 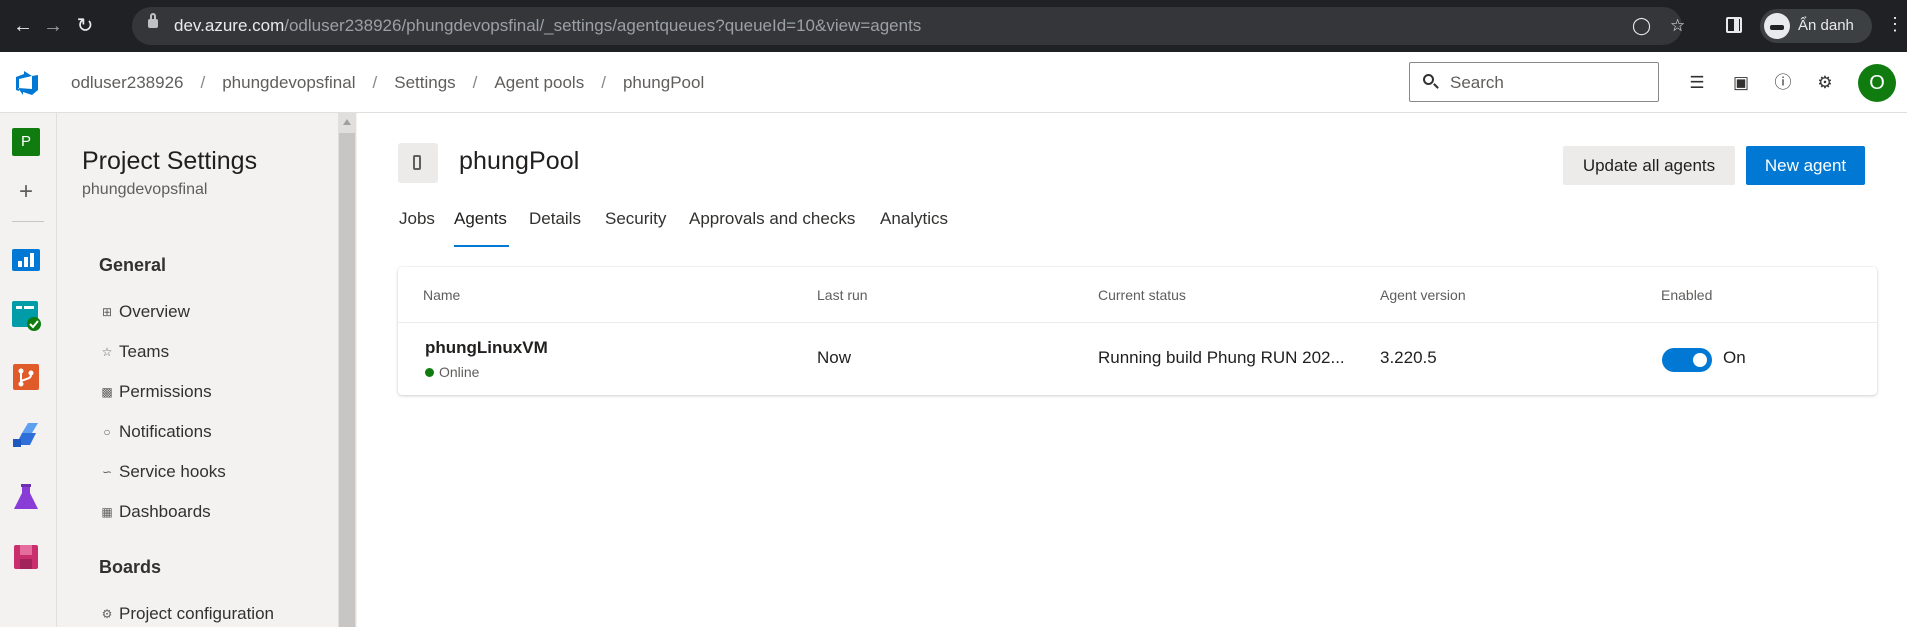 What do you see at coordinates (27, 83) in the screenshot?
I see `azure-devops-logo-icon` at bounding box center [27, 83].